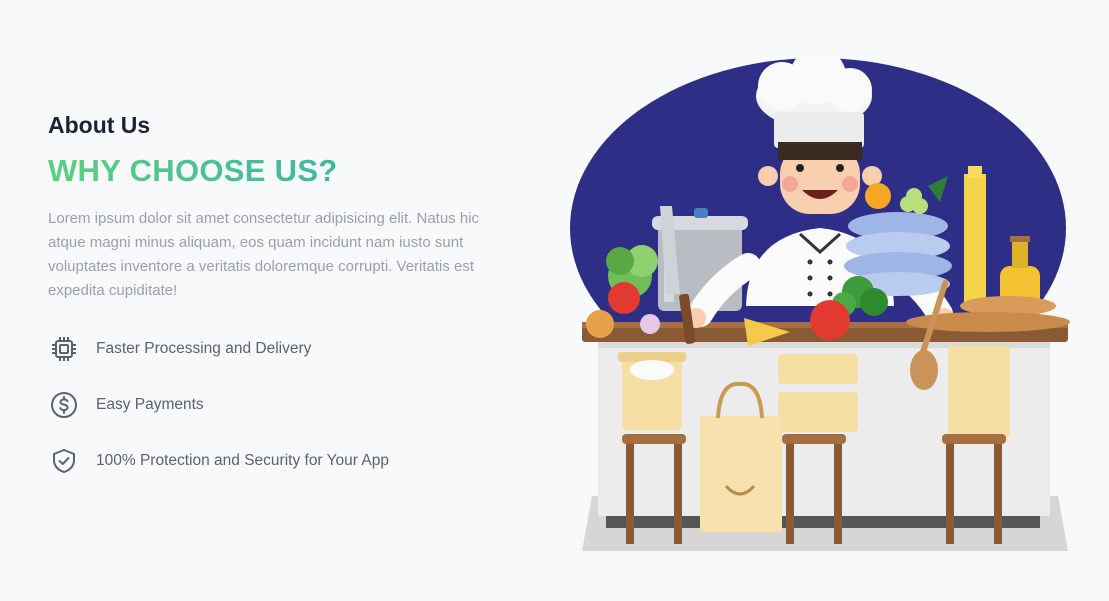 Image resolution: width=1109 pixels, height=601 pixels. Describe the element at coordinates (64, 461) in the screenshot. I see `shield-check-icon` at that location.